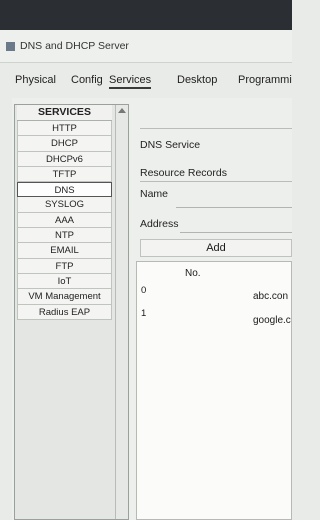 This screenshot has height=520, width=320. I want to click on service-item-dns: DNS, so click(64, 190).